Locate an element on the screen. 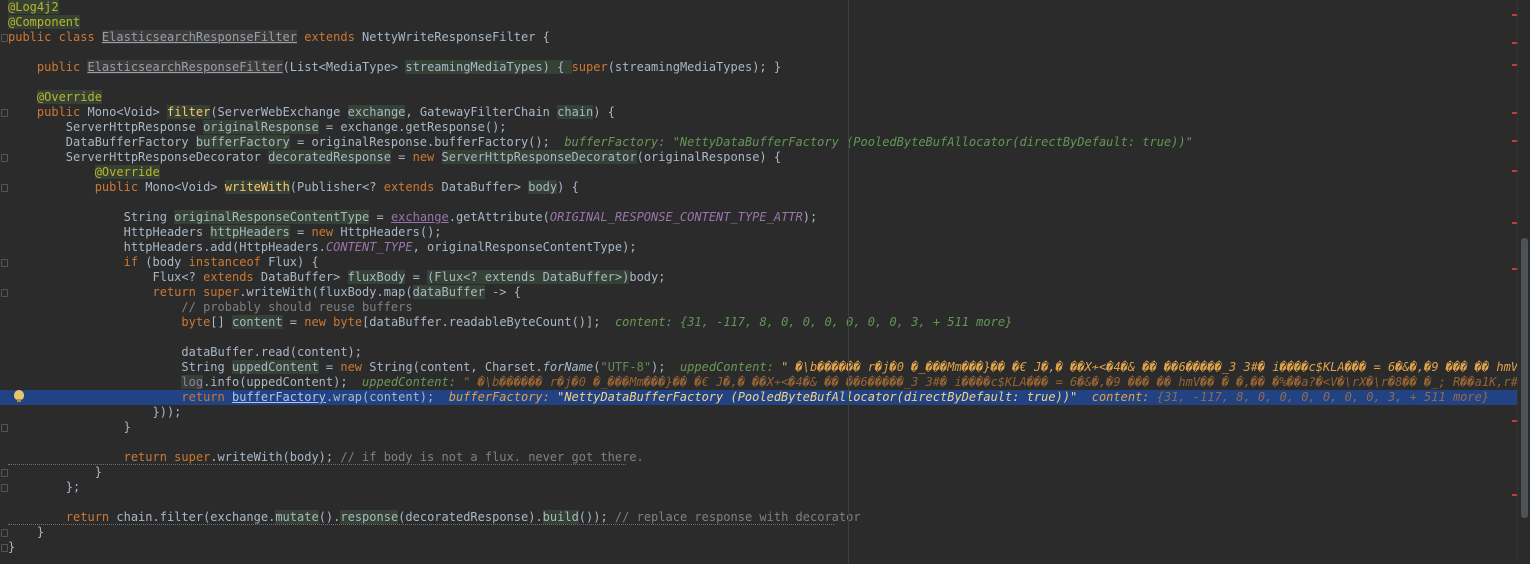 This screenshot has width=1530, height=564. constant: ORIGINAL_RESPONSE_CONTENT_TYPE_ATTR is located at coordinates (676, 217).